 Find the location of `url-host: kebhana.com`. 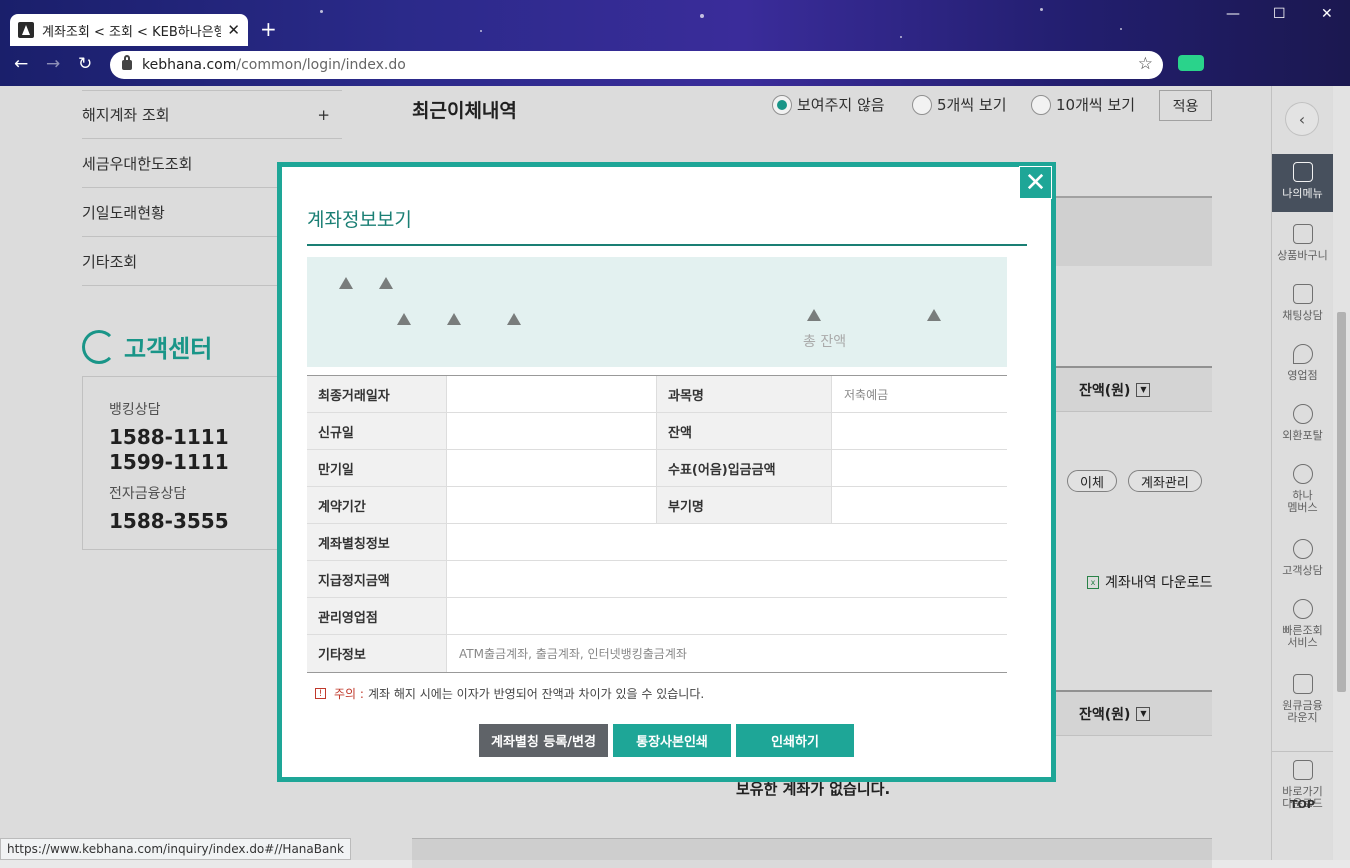

url-host: kebhana.com is located at coordinates (189, 65).